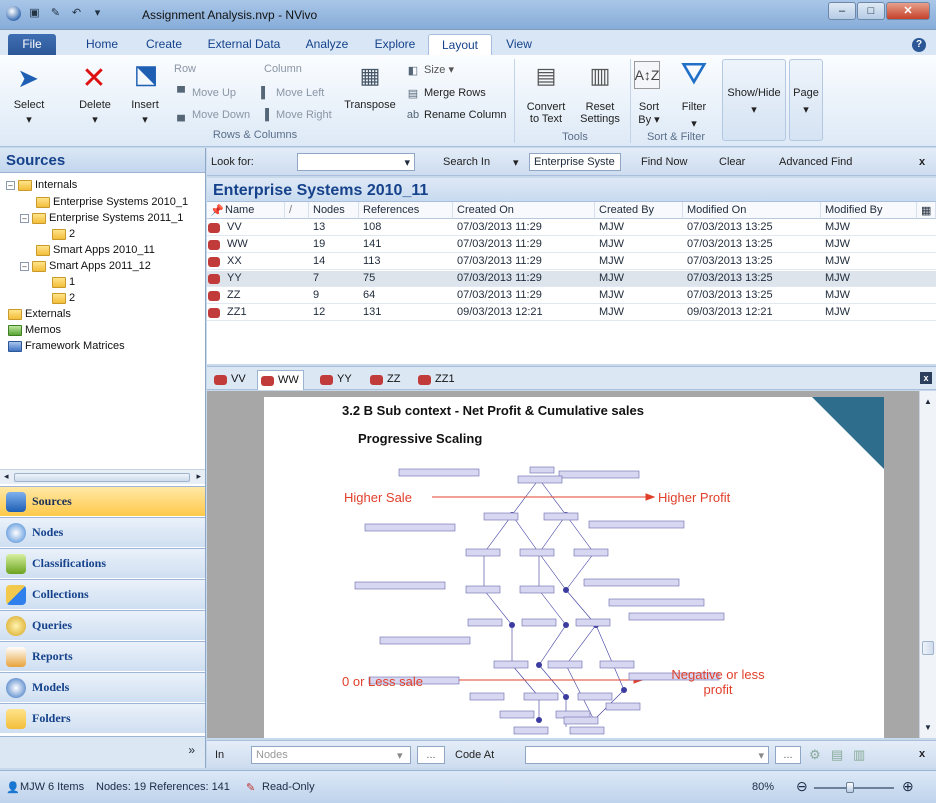 This screenshot has height=803, width=936. I want to click on tab-create: Create, so click(164, 44).